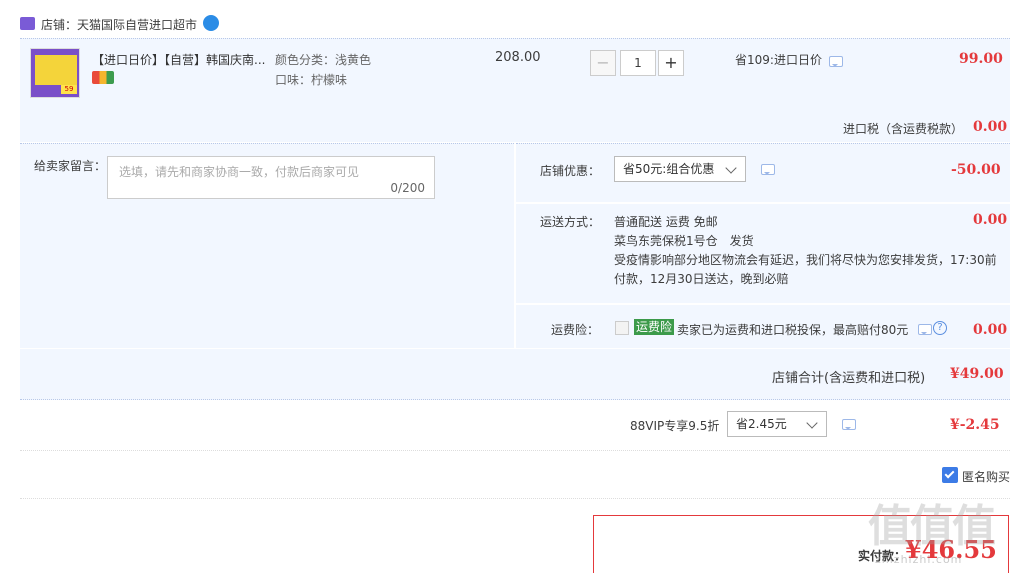  Describe the element at coordinates (675, 426) in the screenshot. I see `vip-label: 88VIP专享9.5折` at that location.